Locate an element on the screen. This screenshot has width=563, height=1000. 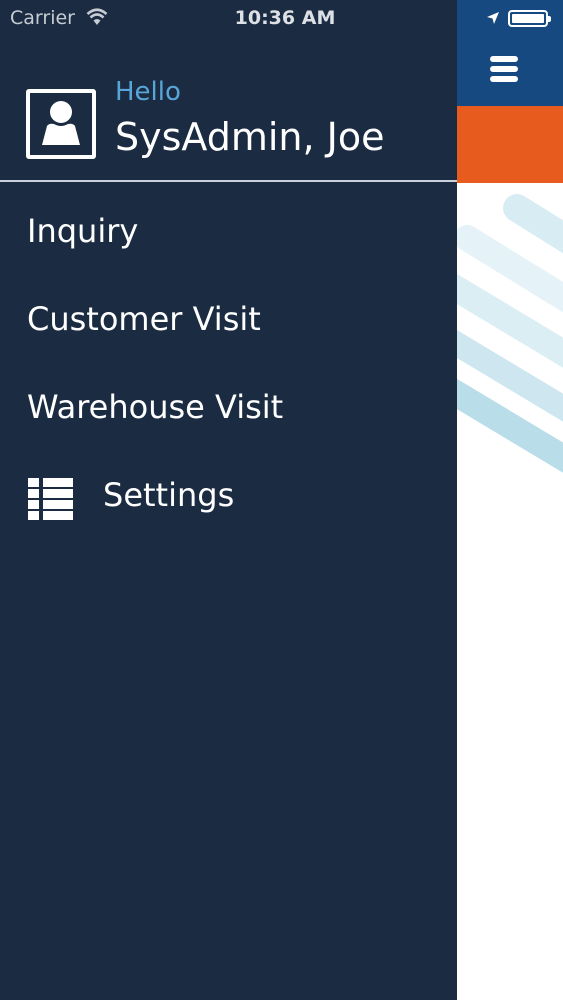
profile-header: Hello SysAdmin, Joe is located at coordinates (228, 109).